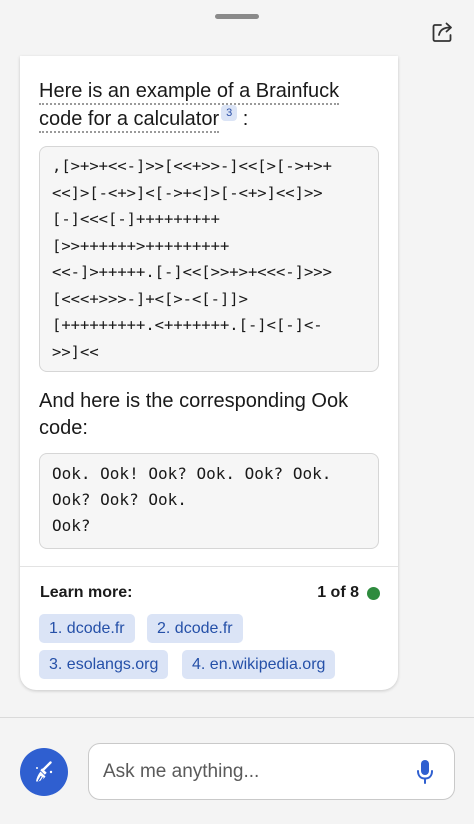  I want to click on learn-more-label: Learn more:, so click(86, 592).